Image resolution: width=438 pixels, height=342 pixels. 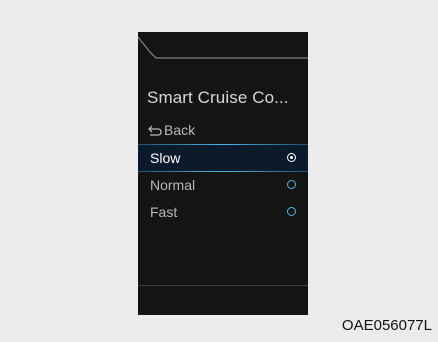 What do you see at coordinates (223, 158) in the screenshot?
I see `option-slow: Slow` at bounding box center [223, 158].